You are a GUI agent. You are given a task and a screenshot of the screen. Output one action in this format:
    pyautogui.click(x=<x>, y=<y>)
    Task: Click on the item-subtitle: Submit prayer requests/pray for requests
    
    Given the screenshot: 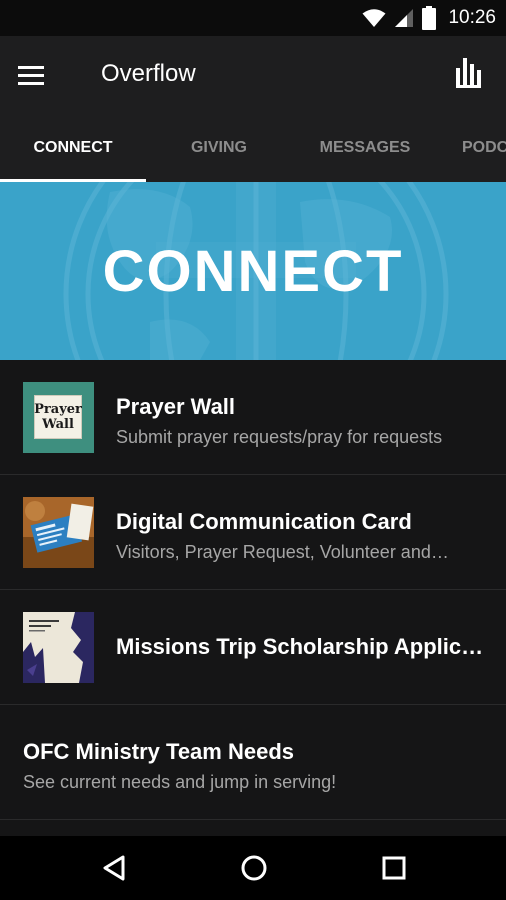 What is the action you would take?
    pyautogui.click(x=279, y=437)
    